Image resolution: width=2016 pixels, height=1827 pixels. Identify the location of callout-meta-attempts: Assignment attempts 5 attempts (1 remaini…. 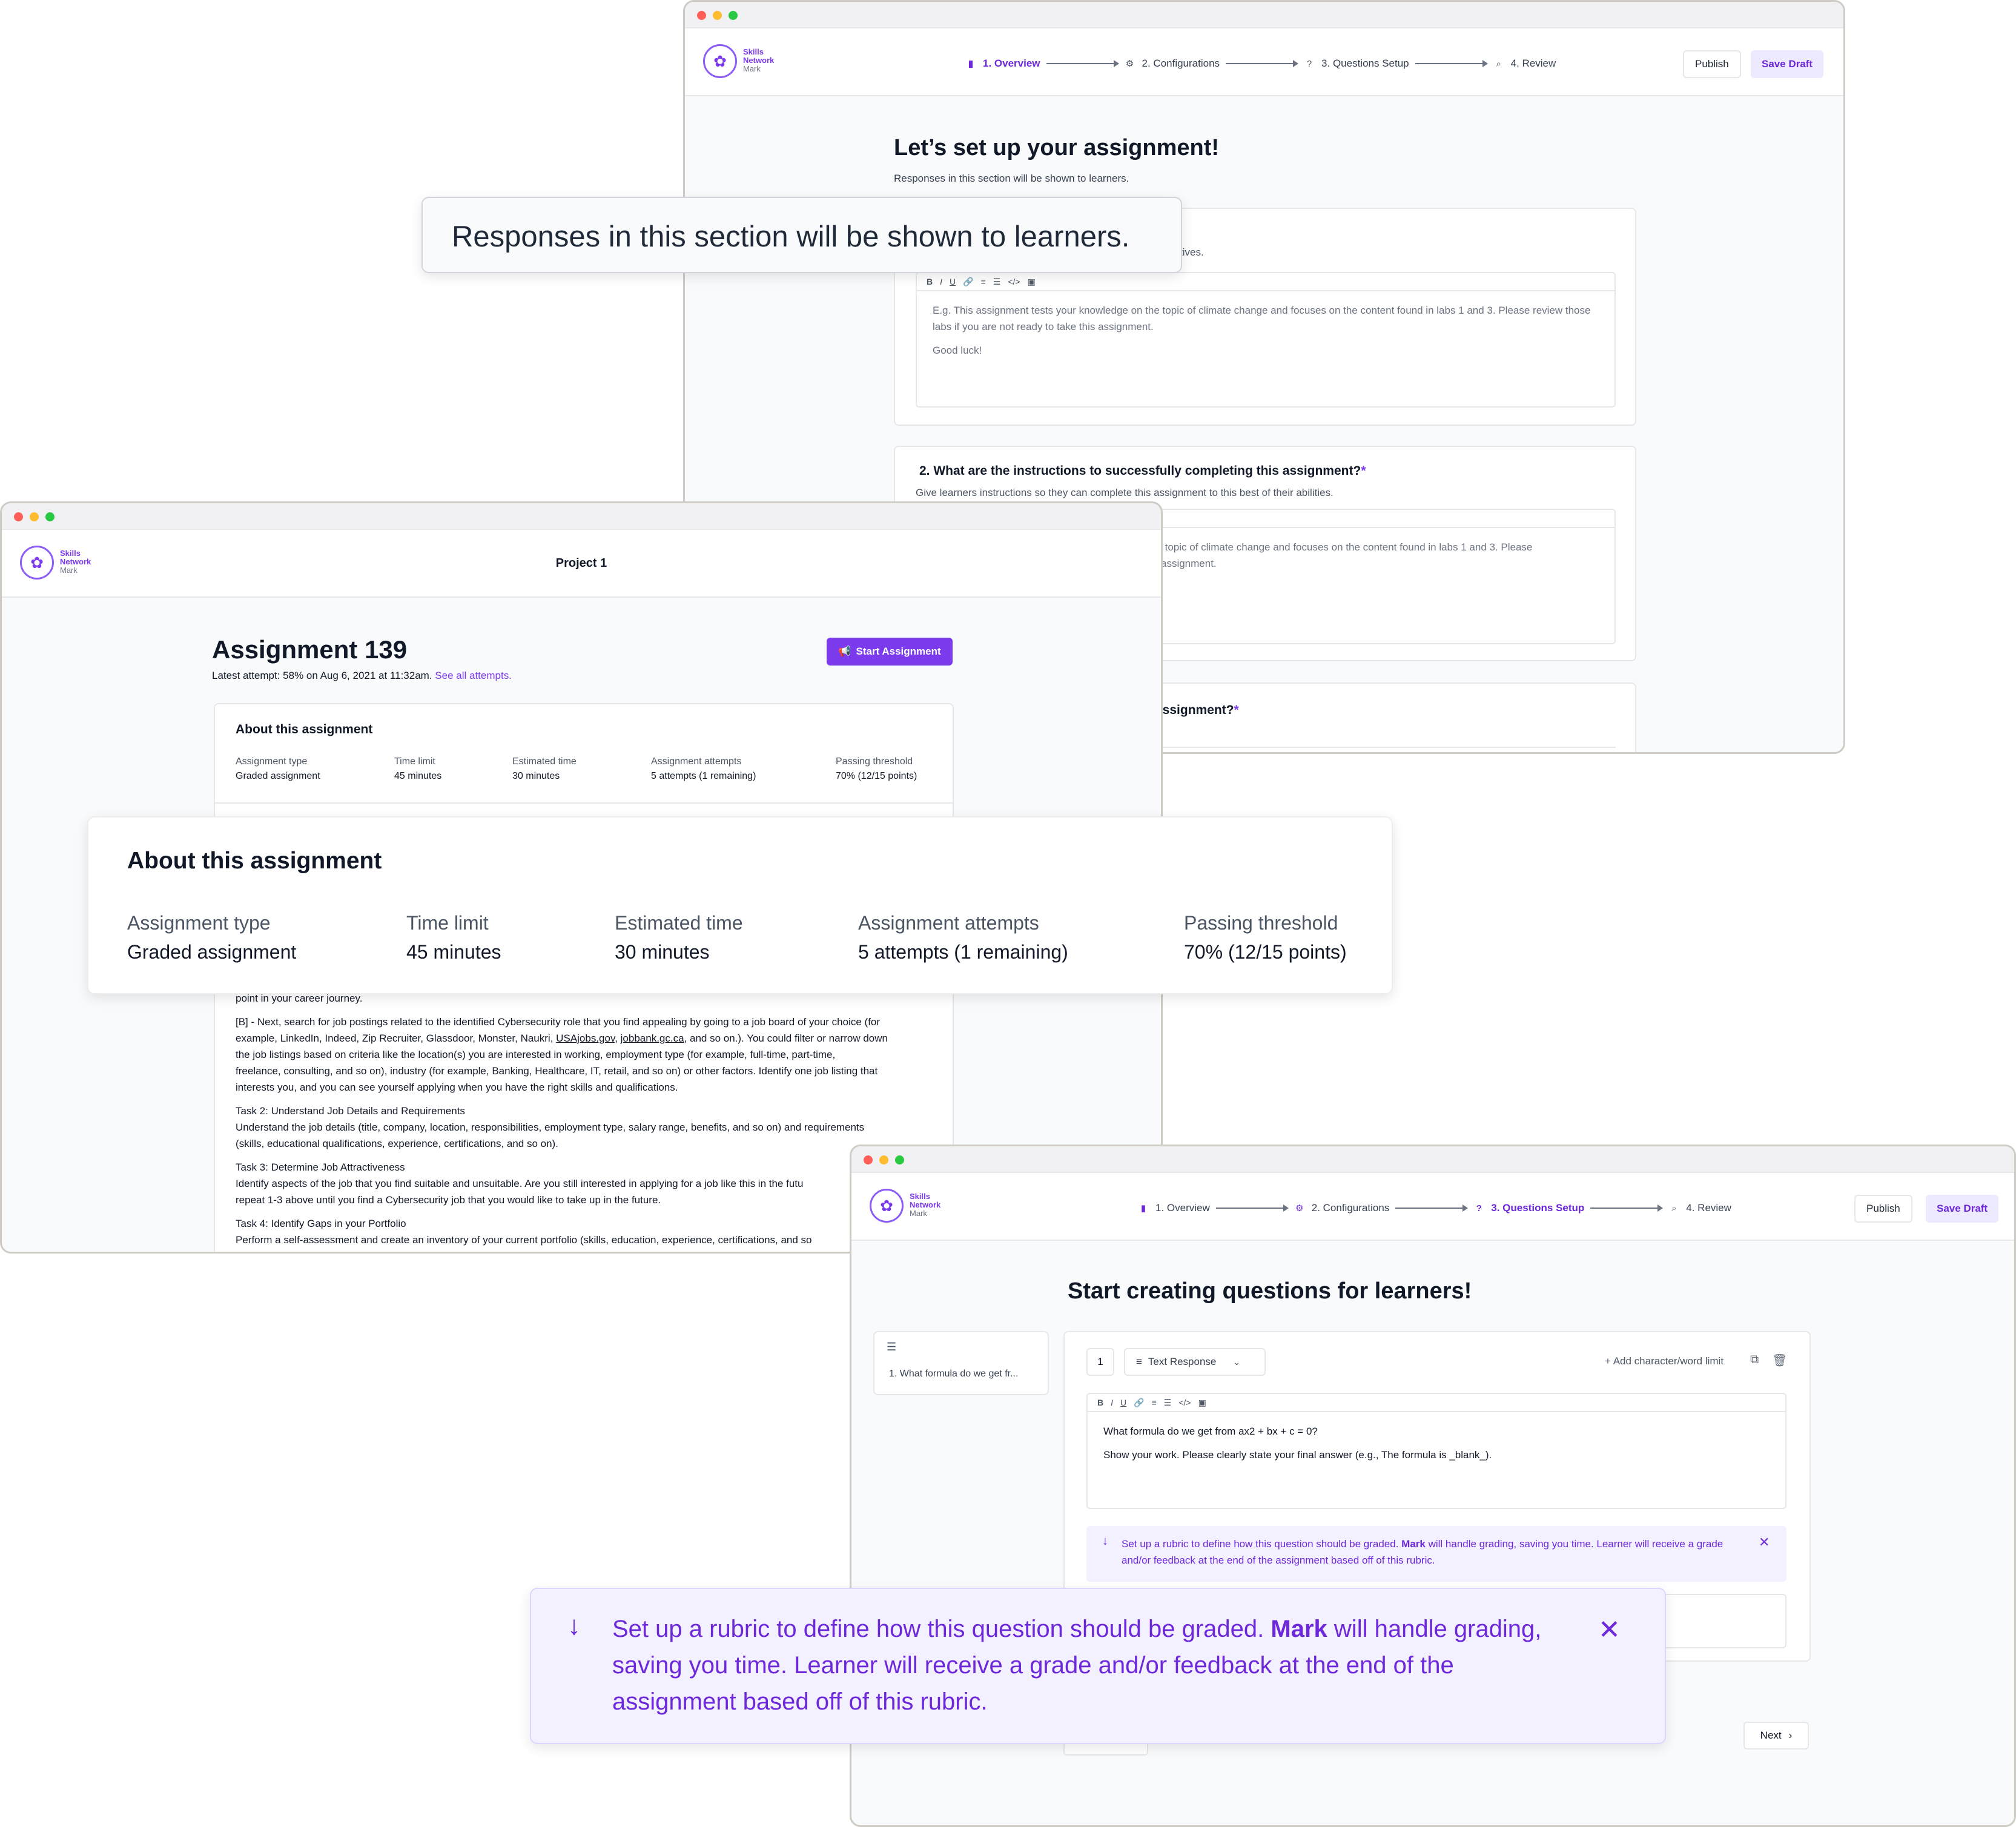
(963, 937).